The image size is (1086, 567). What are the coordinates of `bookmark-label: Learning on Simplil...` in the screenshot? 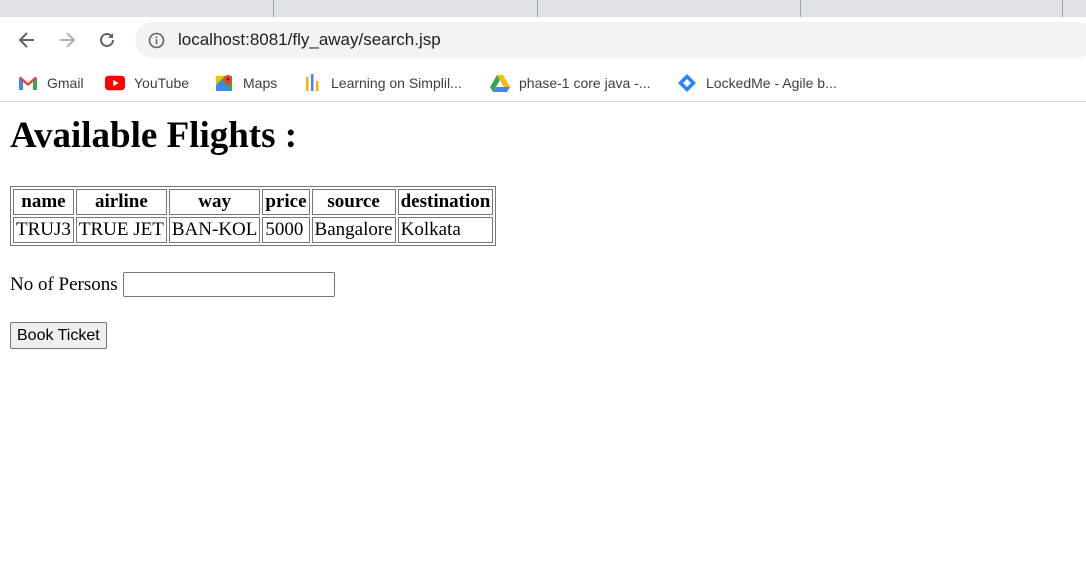 It's located at (396, 83).